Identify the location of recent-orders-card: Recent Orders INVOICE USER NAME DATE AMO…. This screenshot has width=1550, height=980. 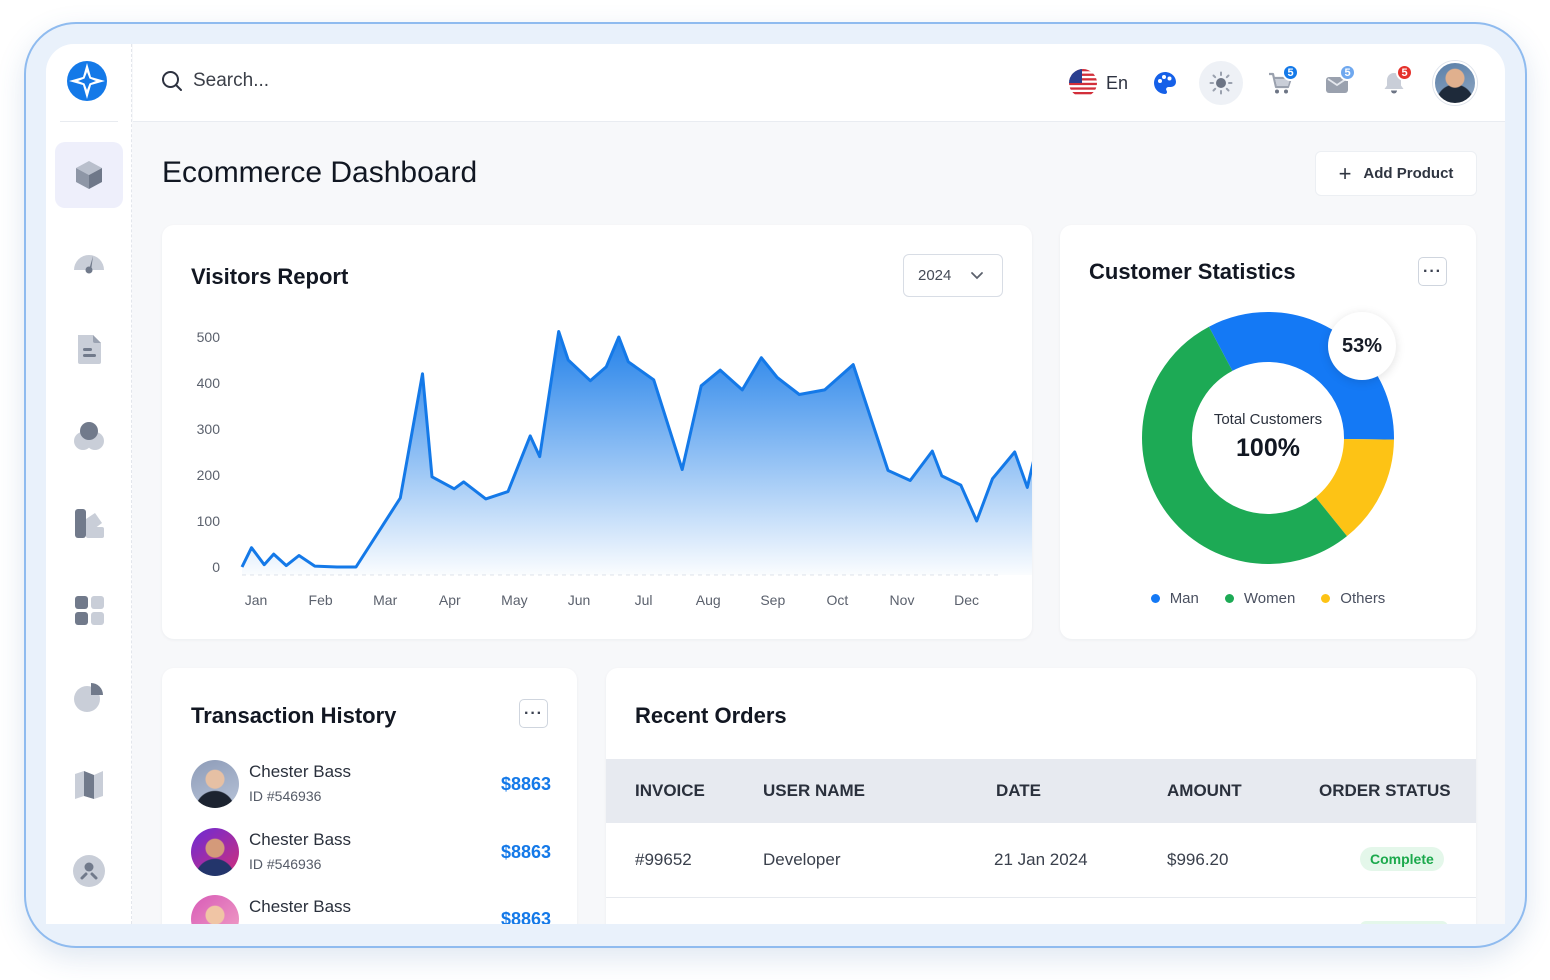
(1041, 796).